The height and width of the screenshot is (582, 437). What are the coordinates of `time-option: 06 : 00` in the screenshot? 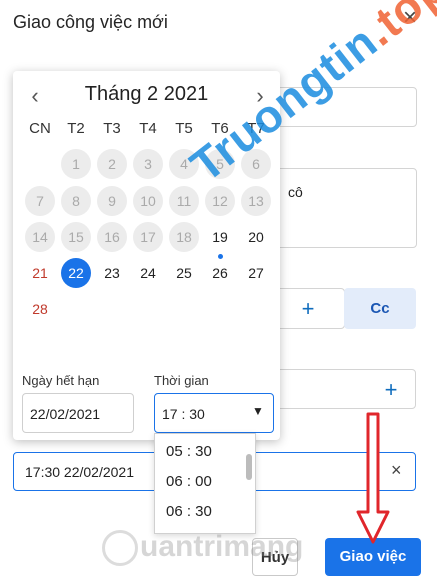 It's located at (189, 481).